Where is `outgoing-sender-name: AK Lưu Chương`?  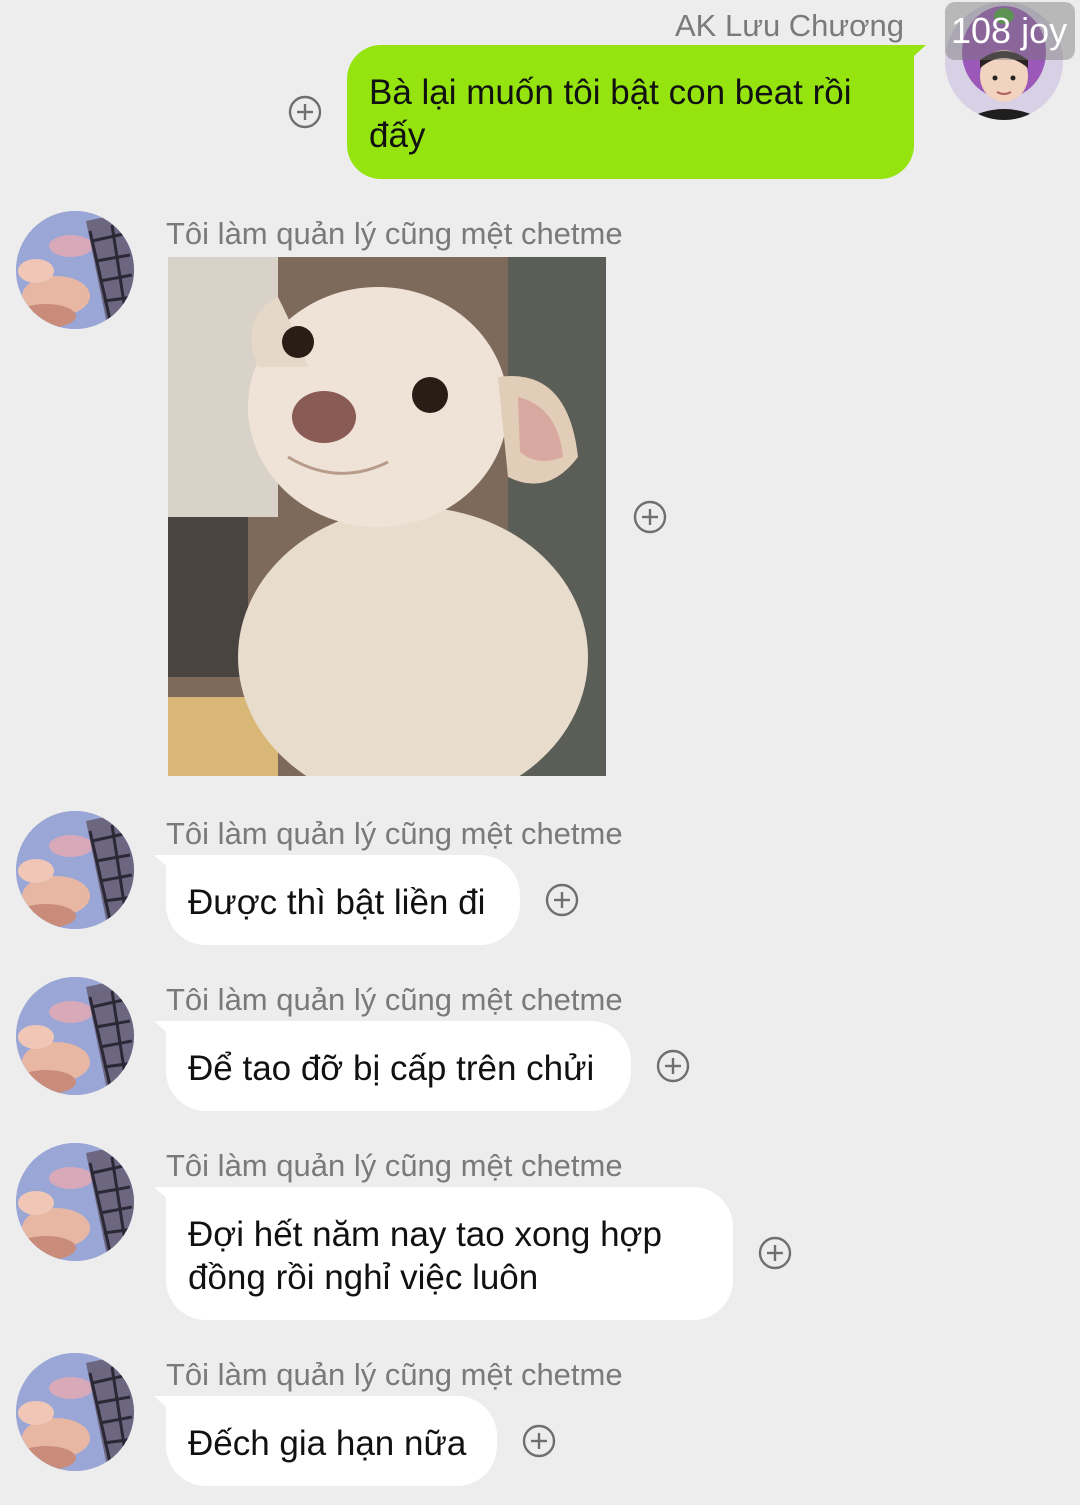 outgoing-sender-name: AK Lưu Chương is located at coordinates (789, 25).